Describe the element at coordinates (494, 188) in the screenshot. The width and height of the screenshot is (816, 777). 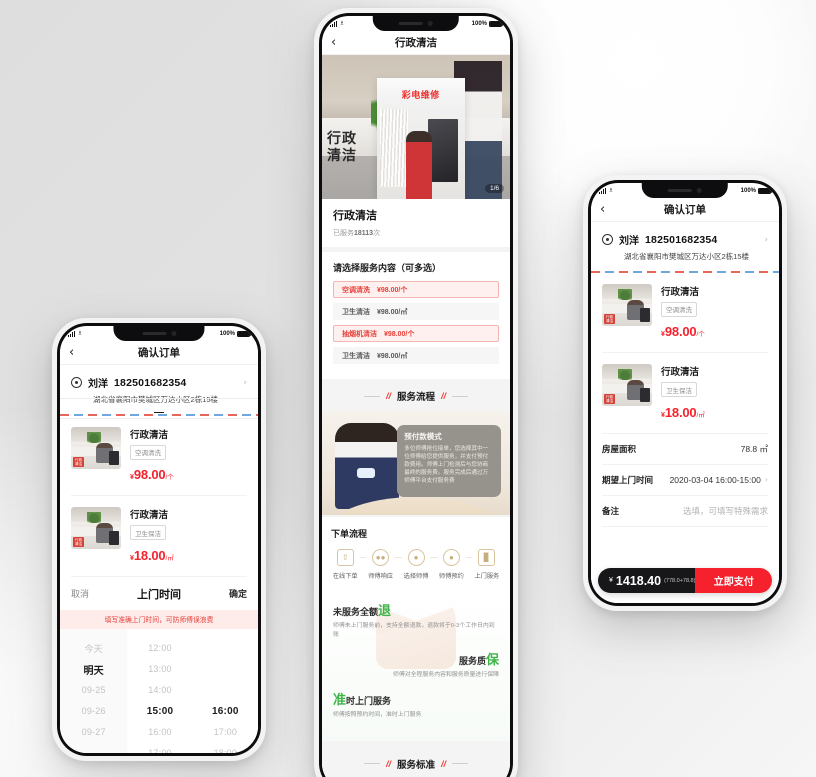
I see `carousel-pager: 1/6` at that location.